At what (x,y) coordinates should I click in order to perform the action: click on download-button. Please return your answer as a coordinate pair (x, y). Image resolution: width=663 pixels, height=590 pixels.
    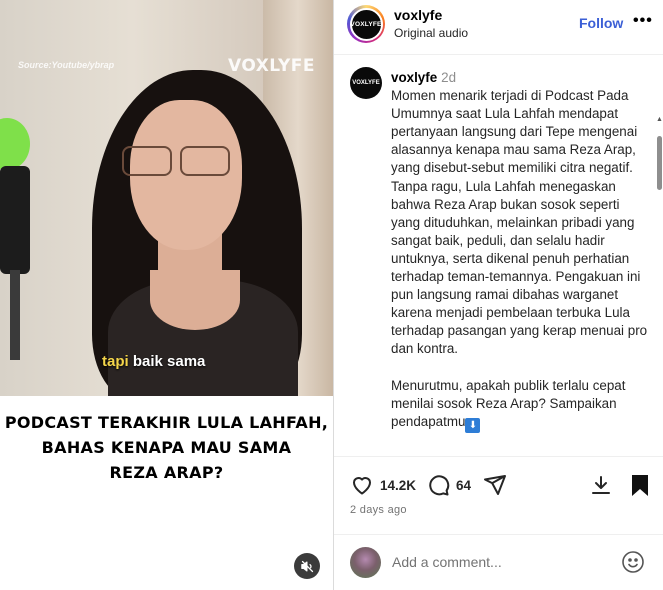
    Looking at the image, I should click on (601, 485).